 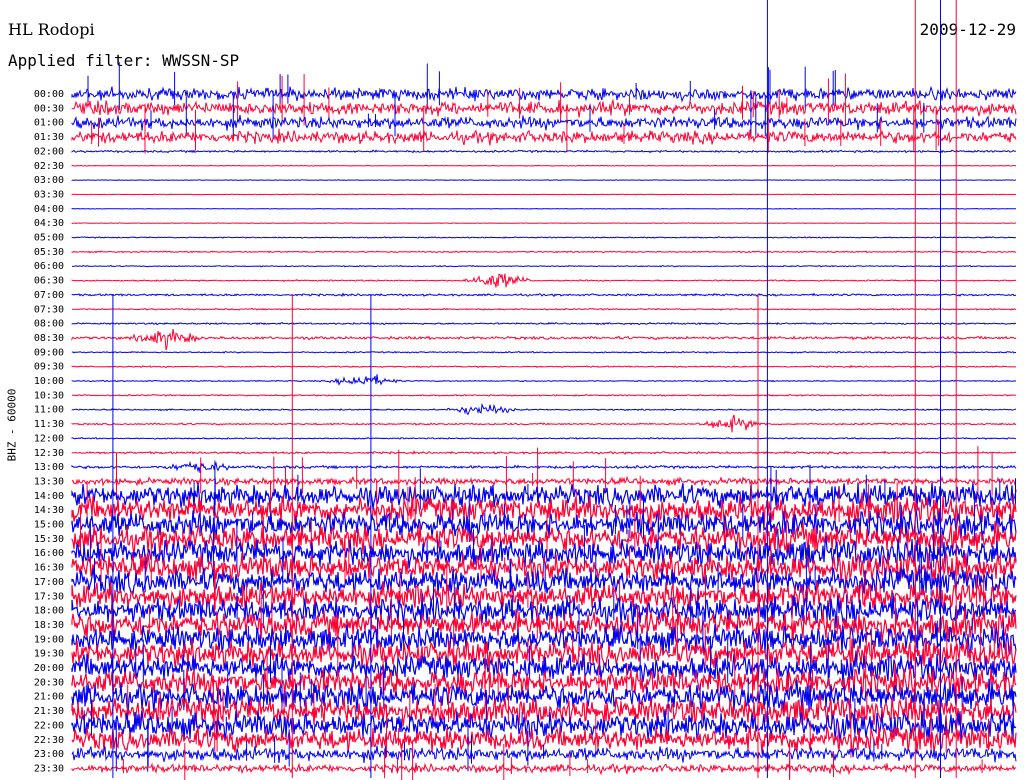 What do you see at coordinates (49, 295) in the screenshot?
I see `row-label: 07:00` at bounding box center [49, 295].